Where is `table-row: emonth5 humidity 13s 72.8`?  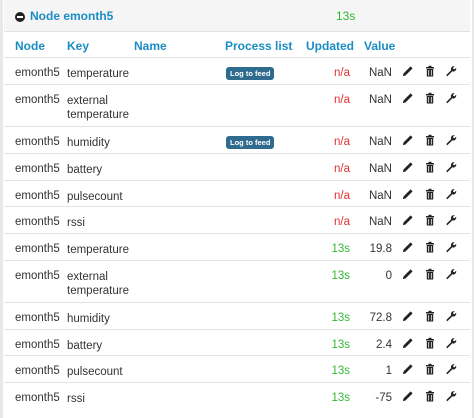 table-row: emonth5 humidity 13s 72.8 is located at coordinates (237, 316).